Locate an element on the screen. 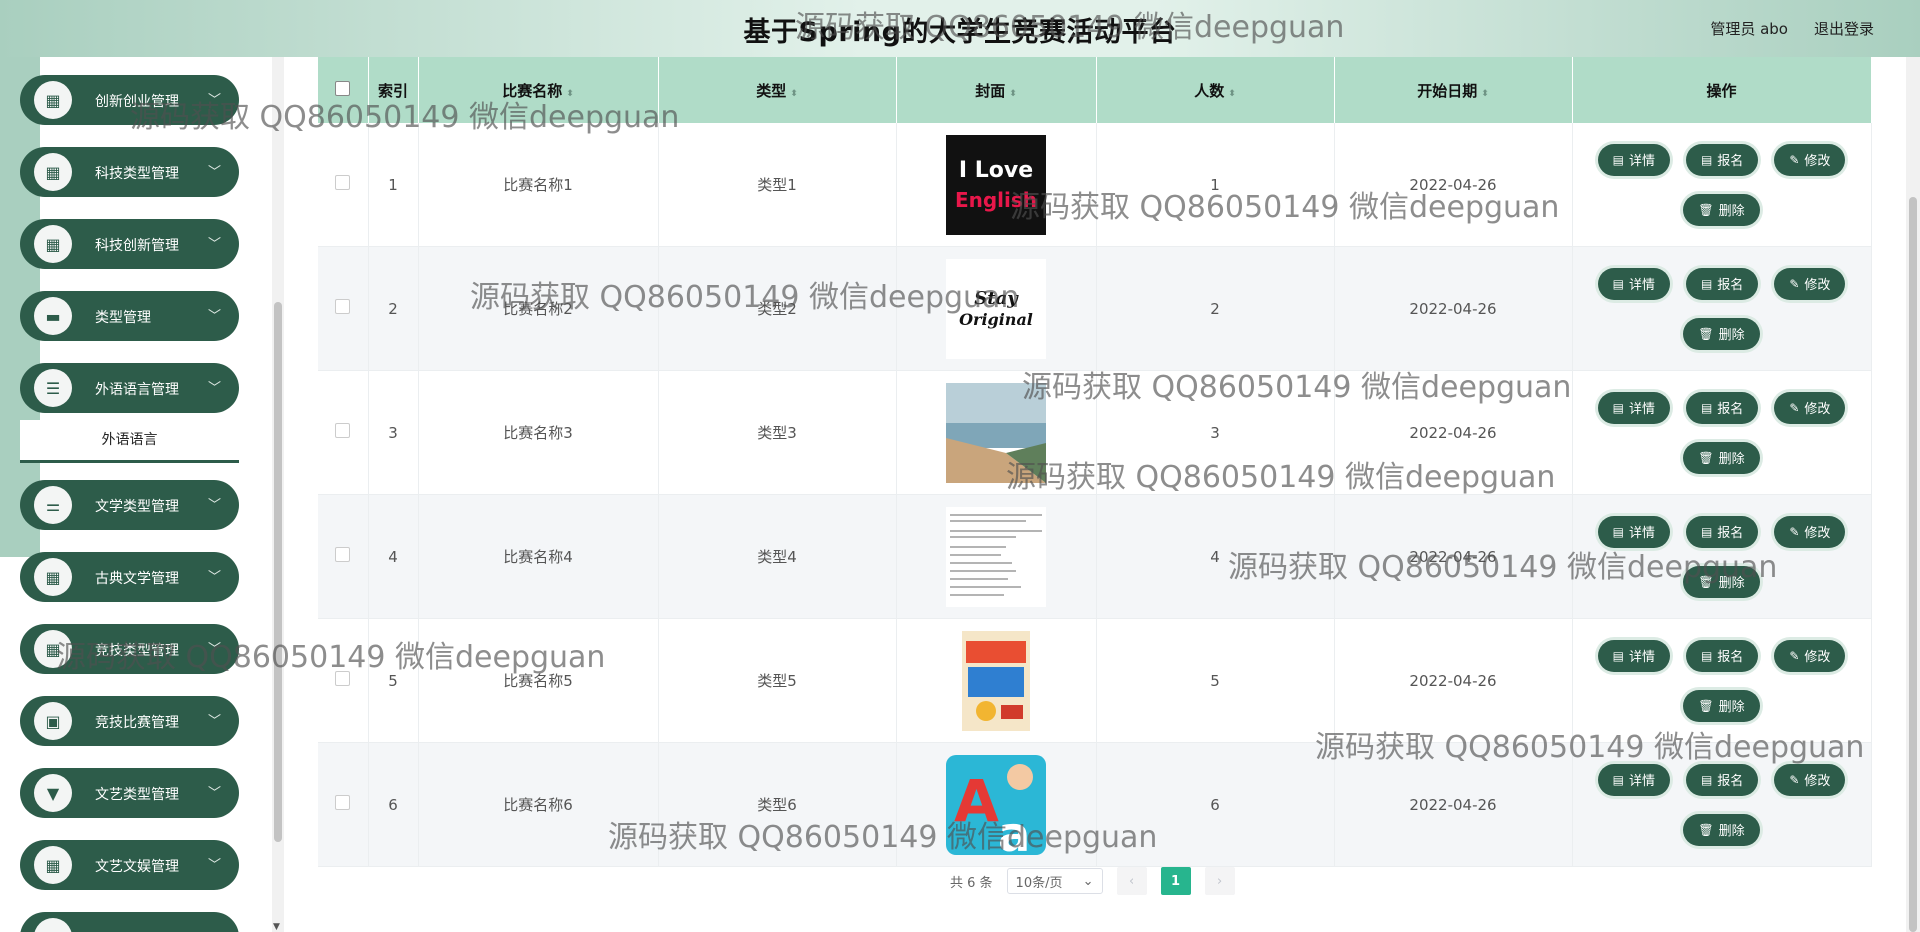  sidebar-item-classical-literature: ▦ 古典文学管理 ﹀ is located at coordinates (129, 577).